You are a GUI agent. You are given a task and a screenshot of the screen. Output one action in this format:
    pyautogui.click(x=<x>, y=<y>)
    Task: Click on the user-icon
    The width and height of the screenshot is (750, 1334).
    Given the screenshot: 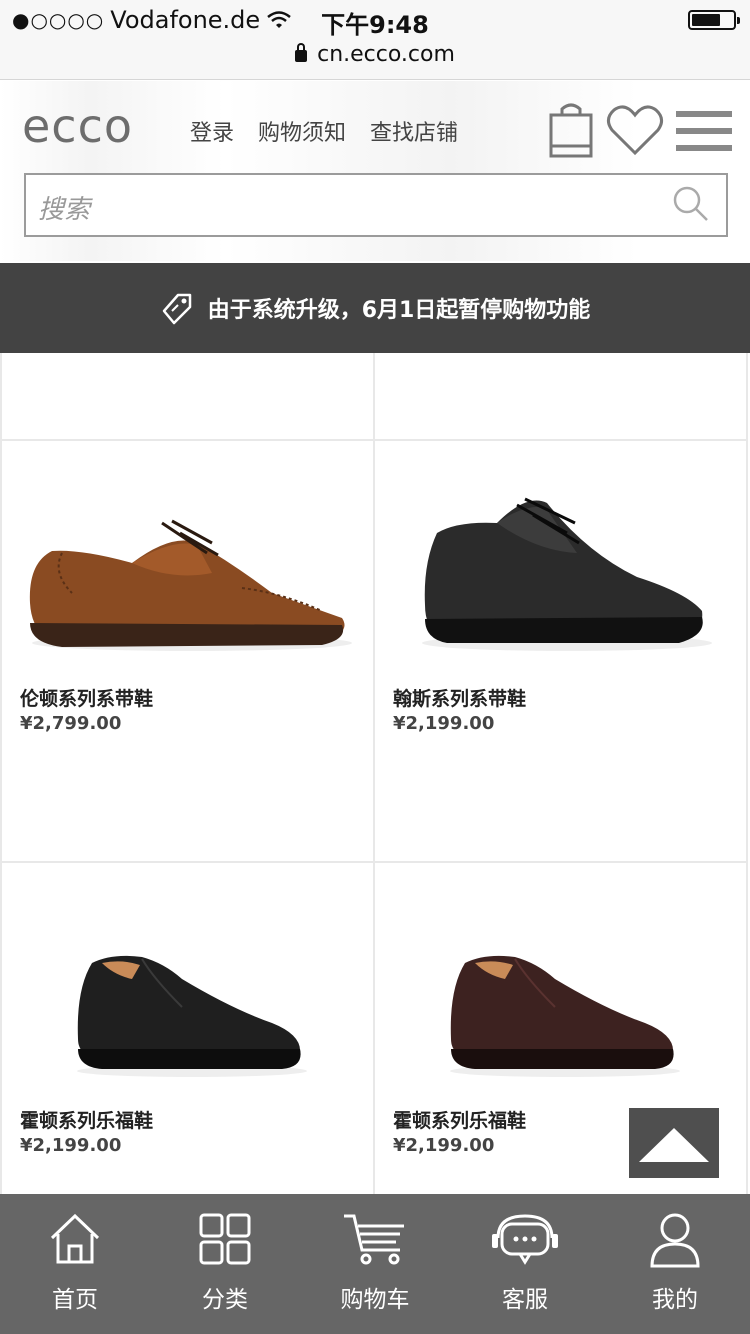 What is the action you would take?
    pyautogui.click(x=675, y=1240)
    